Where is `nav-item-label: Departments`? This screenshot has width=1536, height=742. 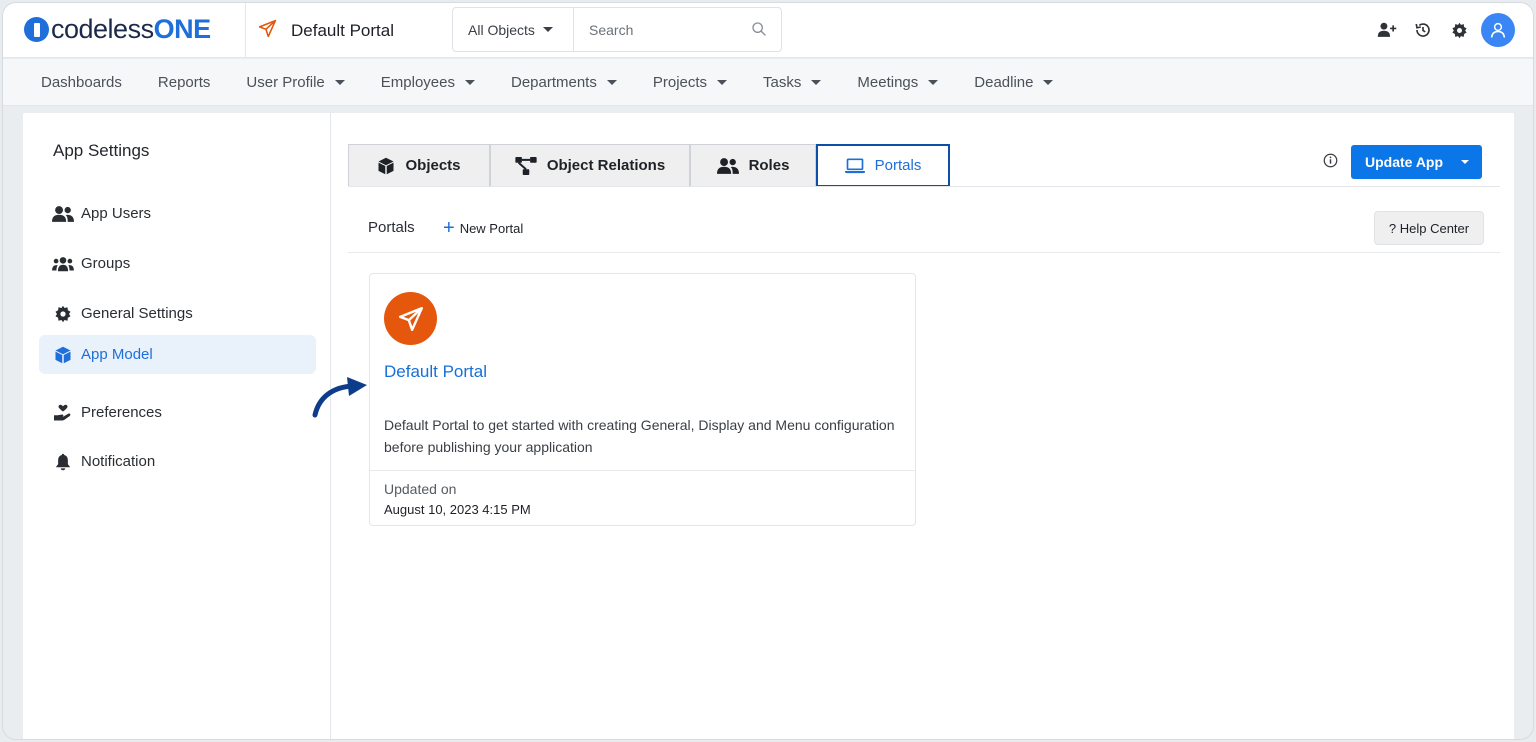 nav-item-label: Departments is located at coordinates (553, 82).